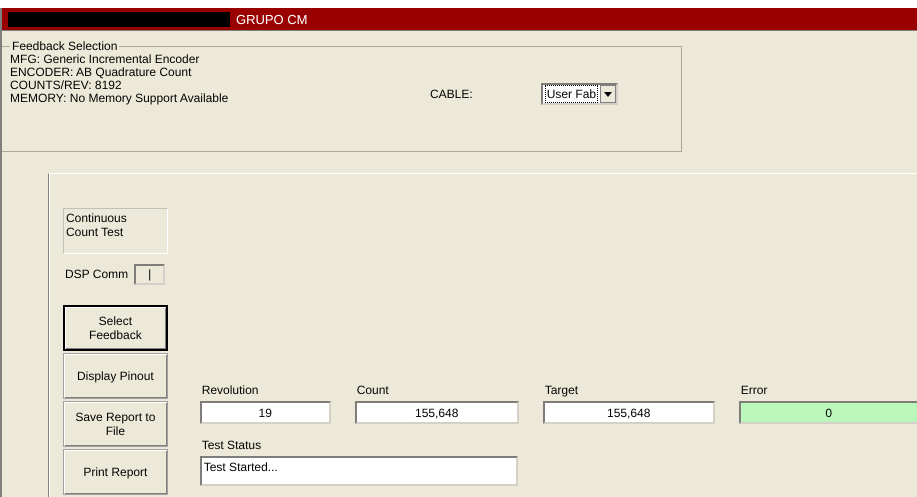 Image resolution: width=917 pixels, height=497 pixels. Describe the element at coordinates (754, 391) in the screenshot. I see `readout-label: Error` at that location.